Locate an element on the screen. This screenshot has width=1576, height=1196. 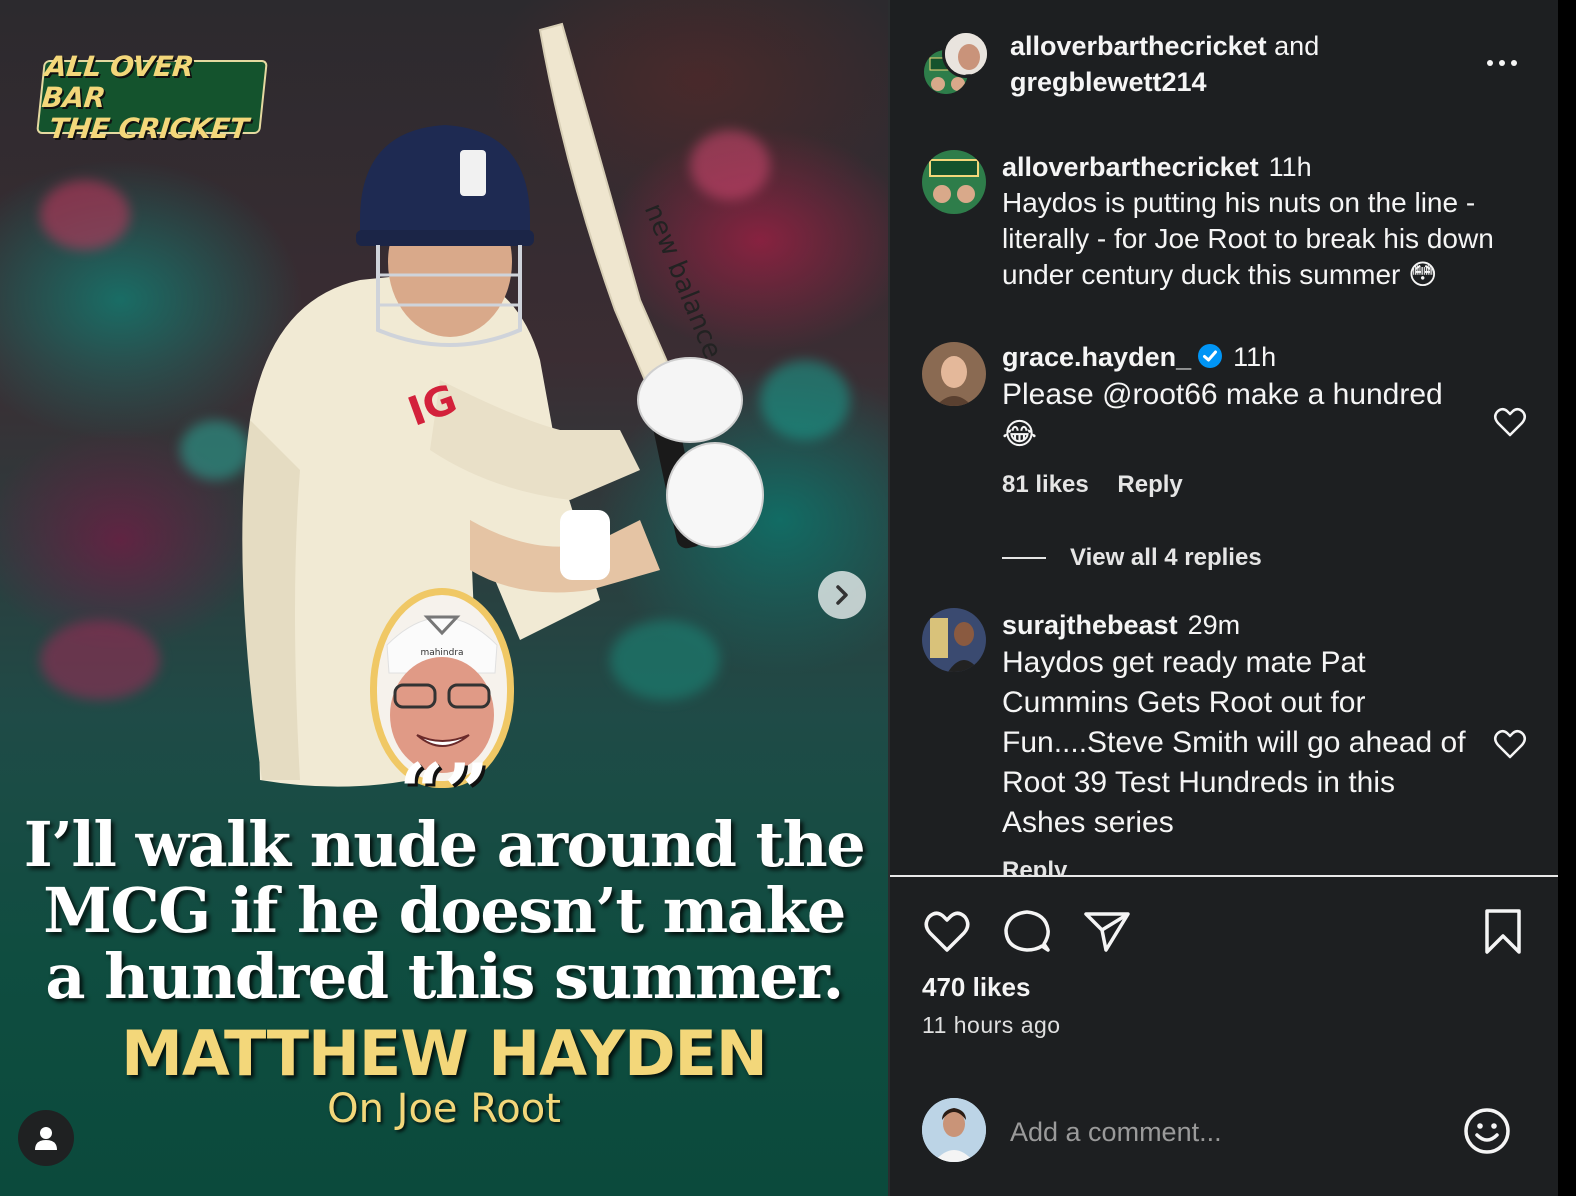
next-image-button is located at coordinates (842, 595).